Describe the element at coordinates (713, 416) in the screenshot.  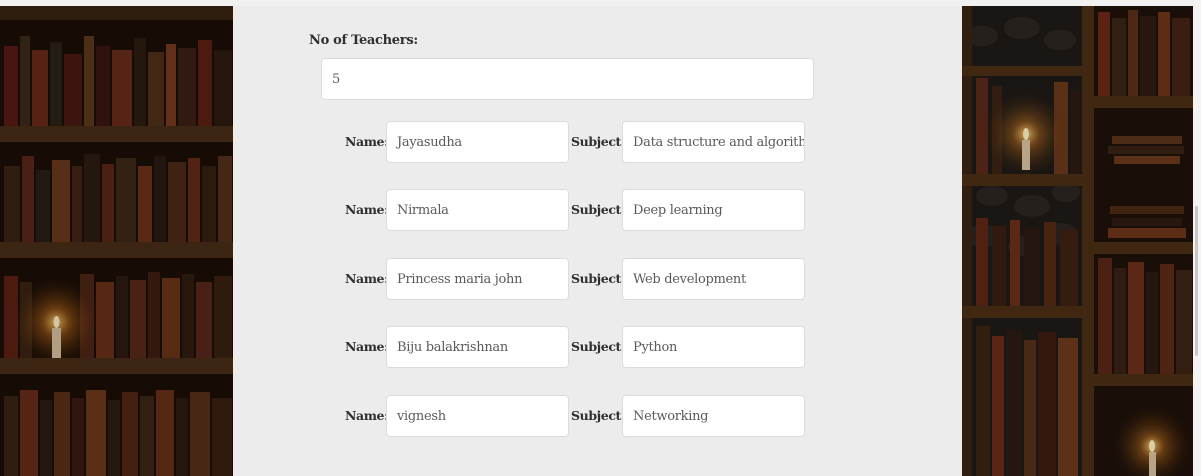
I see `teacher-subject-input-5: Networking` at that location.